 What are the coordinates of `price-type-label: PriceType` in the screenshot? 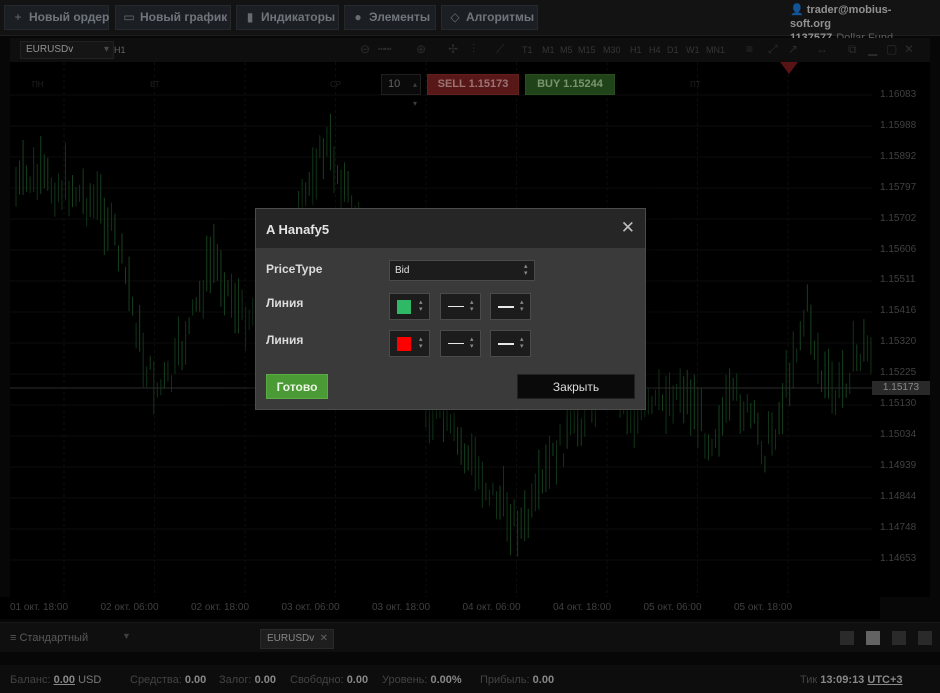 It's located at (294, 269).